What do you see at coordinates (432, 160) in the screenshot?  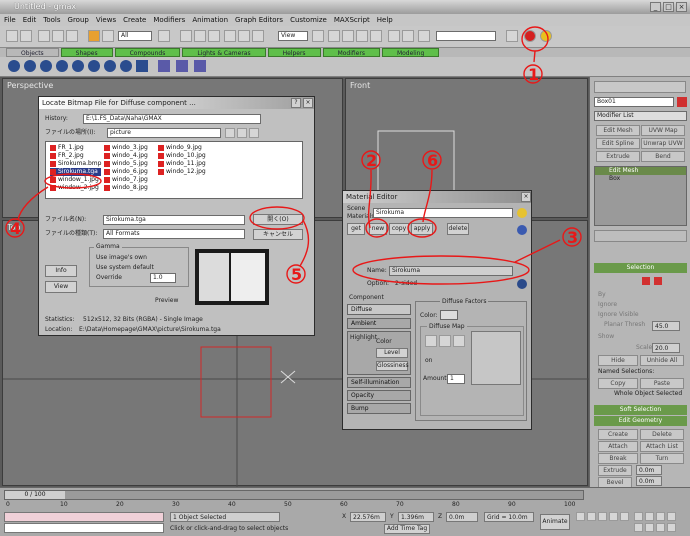 I see `annotation-number-6: 6` at bounding box center [432, 160].